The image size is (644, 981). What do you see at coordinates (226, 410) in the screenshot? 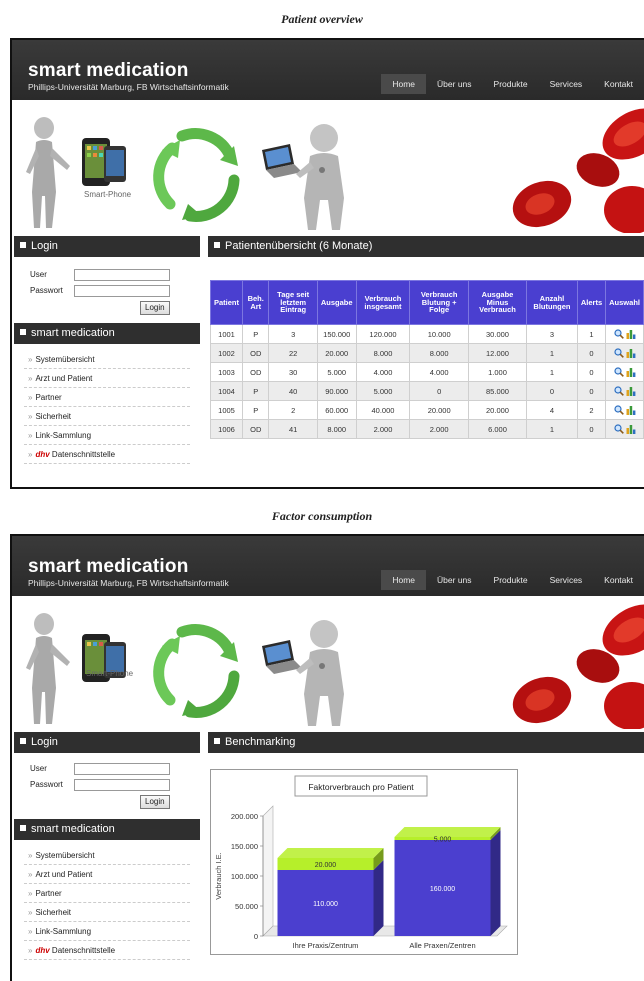
I see `table-cell: 1005` at bounding box center [226, 410].